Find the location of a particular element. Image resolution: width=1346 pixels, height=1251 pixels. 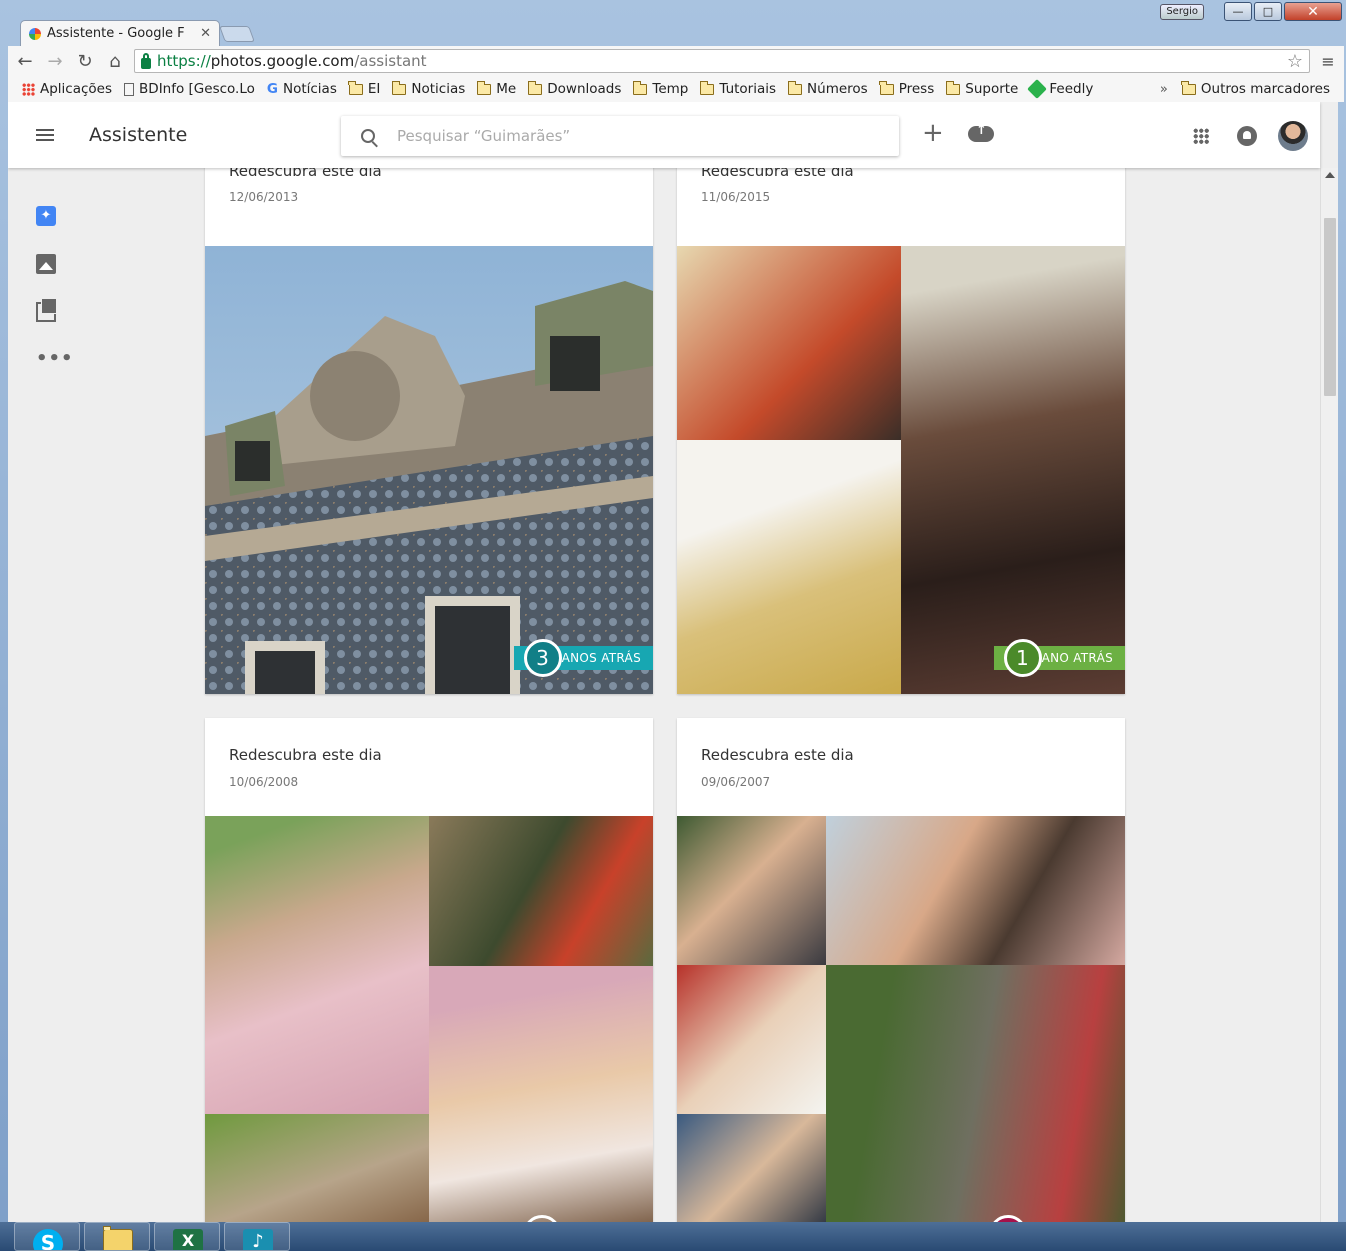

taskbar-excel: X is located at coordinates (187, 1236).